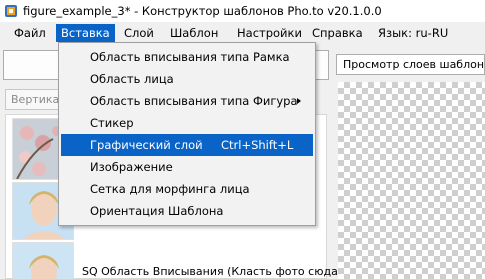  I want to click on menu-layer: Слой, so click(139, 33).